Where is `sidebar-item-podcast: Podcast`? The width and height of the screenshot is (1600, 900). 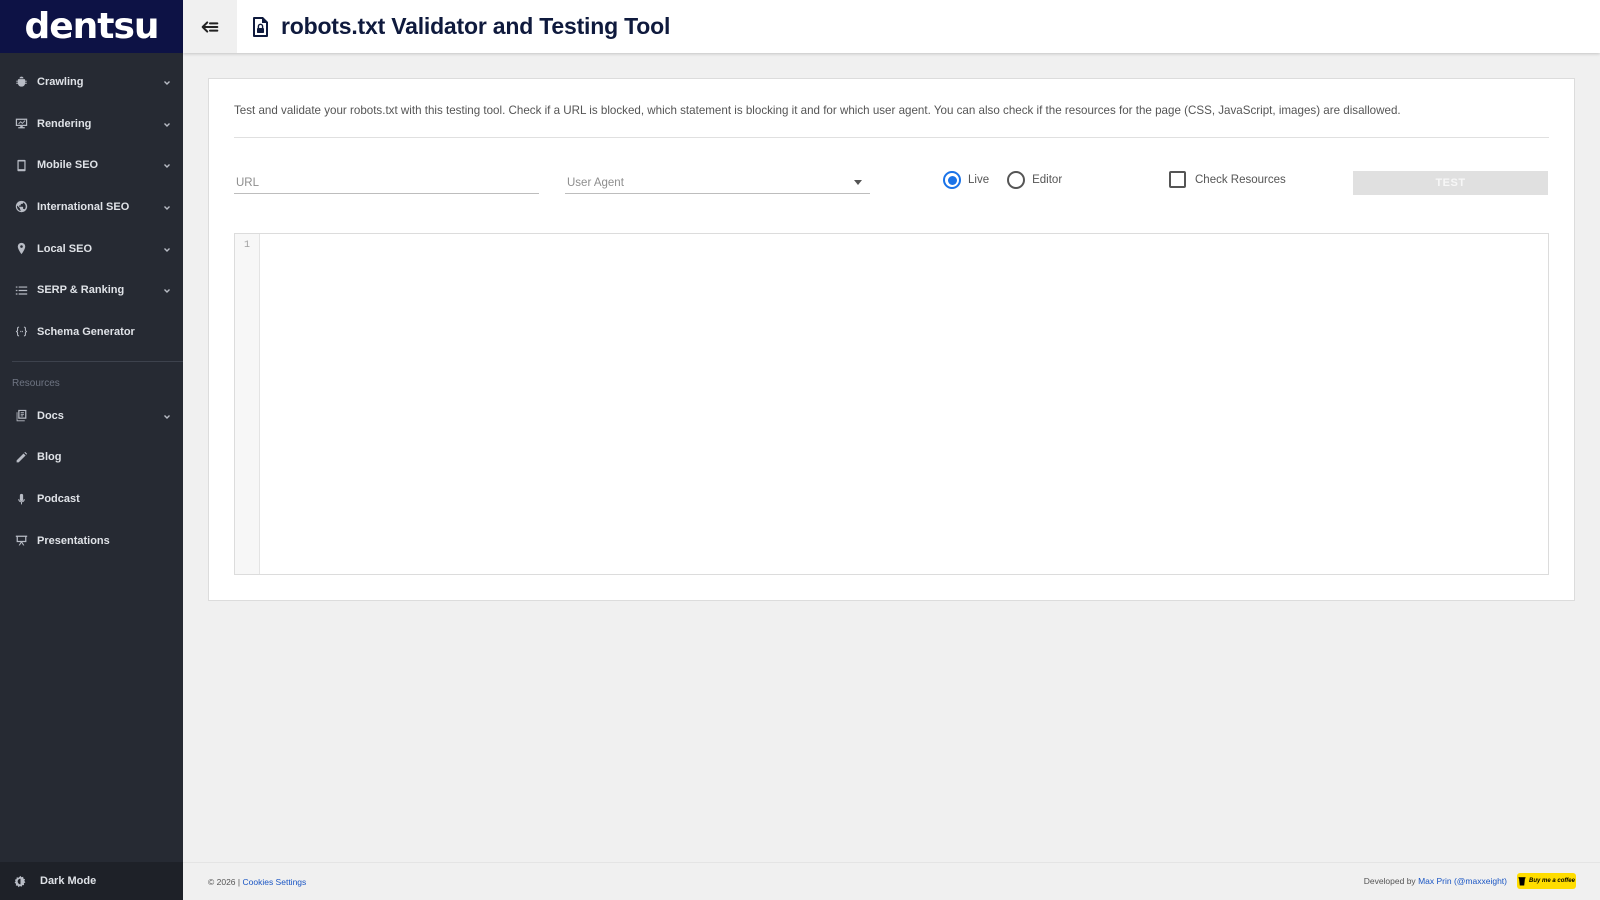
sidebar-item-podcast: Podcast is located at coordinates (91, 499).